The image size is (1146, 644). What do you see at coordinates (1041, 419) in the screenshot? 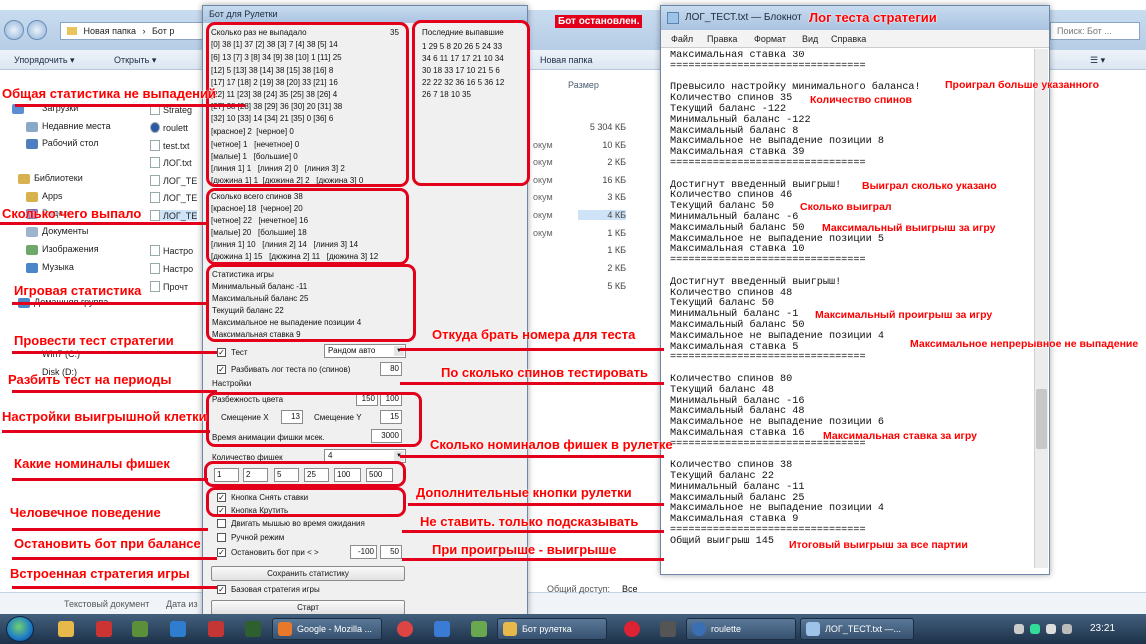
I see `scrollbar-thumb` at bounding box center [1041, 419].